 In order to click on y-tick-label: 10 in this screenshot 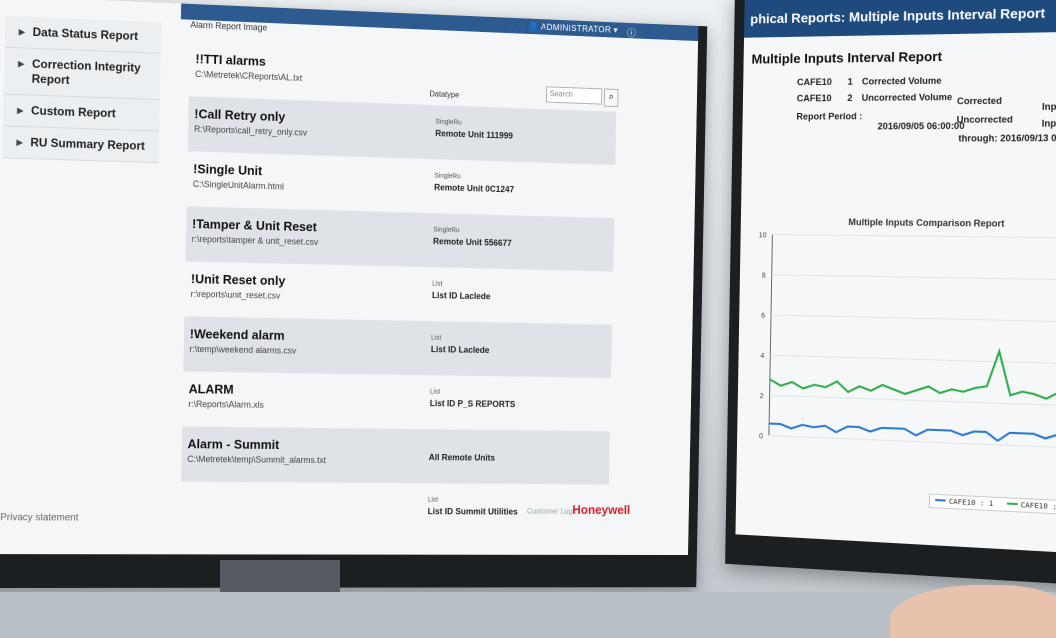, I will do `click(763, 235)`.